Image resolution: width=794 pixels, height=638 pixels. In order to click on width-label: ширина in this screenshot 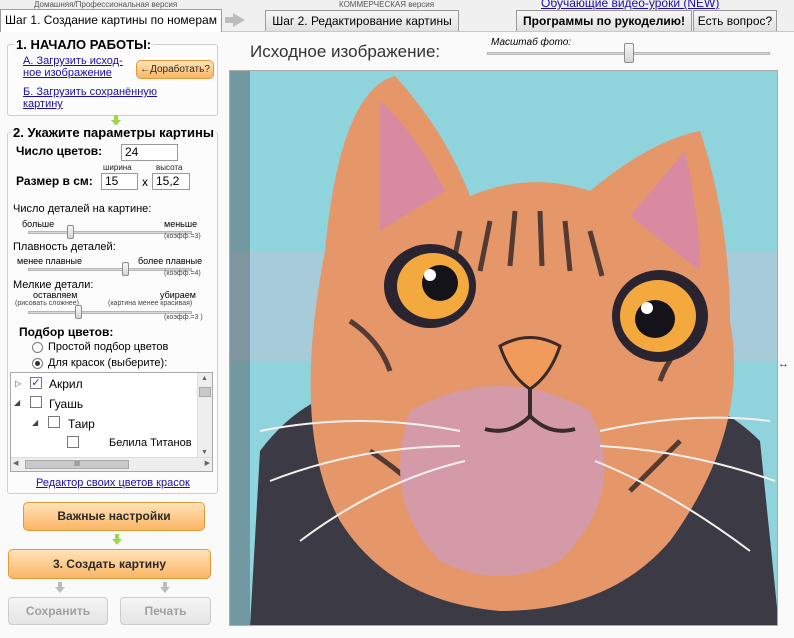, I will do `click(117, 167)`.